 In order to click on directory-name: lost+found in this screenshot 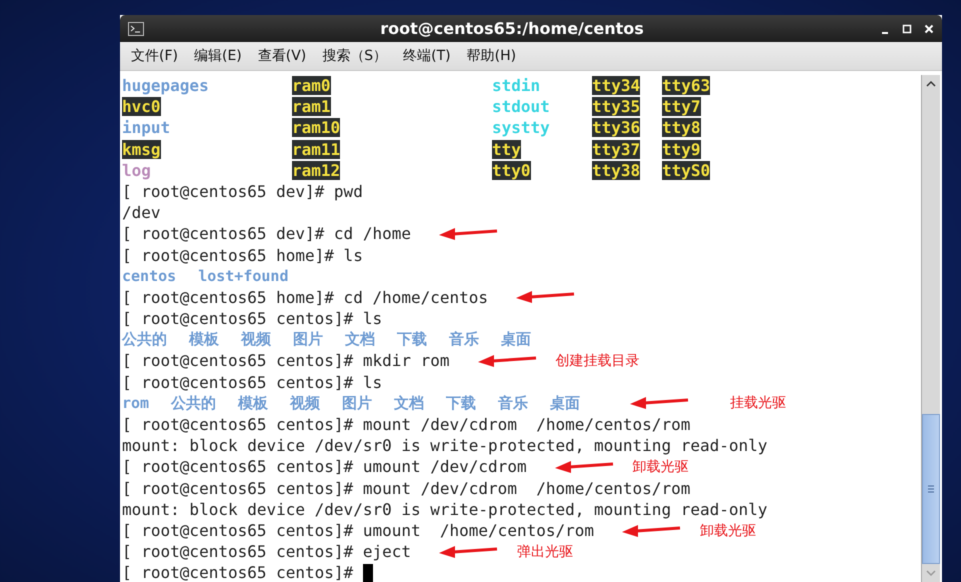, I will do `click(243, 276)`.